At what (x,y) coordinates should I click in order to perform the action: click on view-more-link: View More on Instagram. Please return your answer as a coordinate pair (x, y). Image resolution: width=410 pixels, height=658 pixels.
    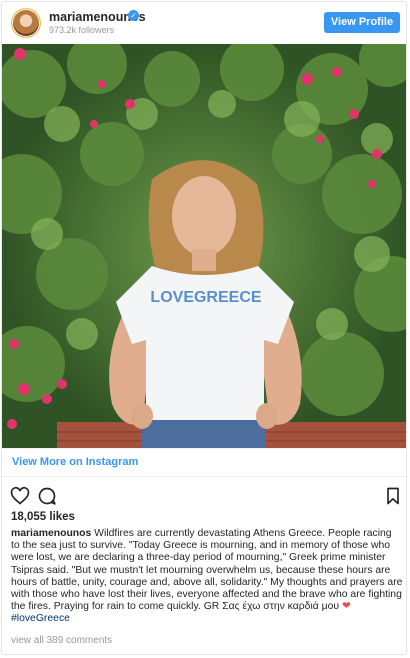
    Looking at the image, I should click on (75, 462).